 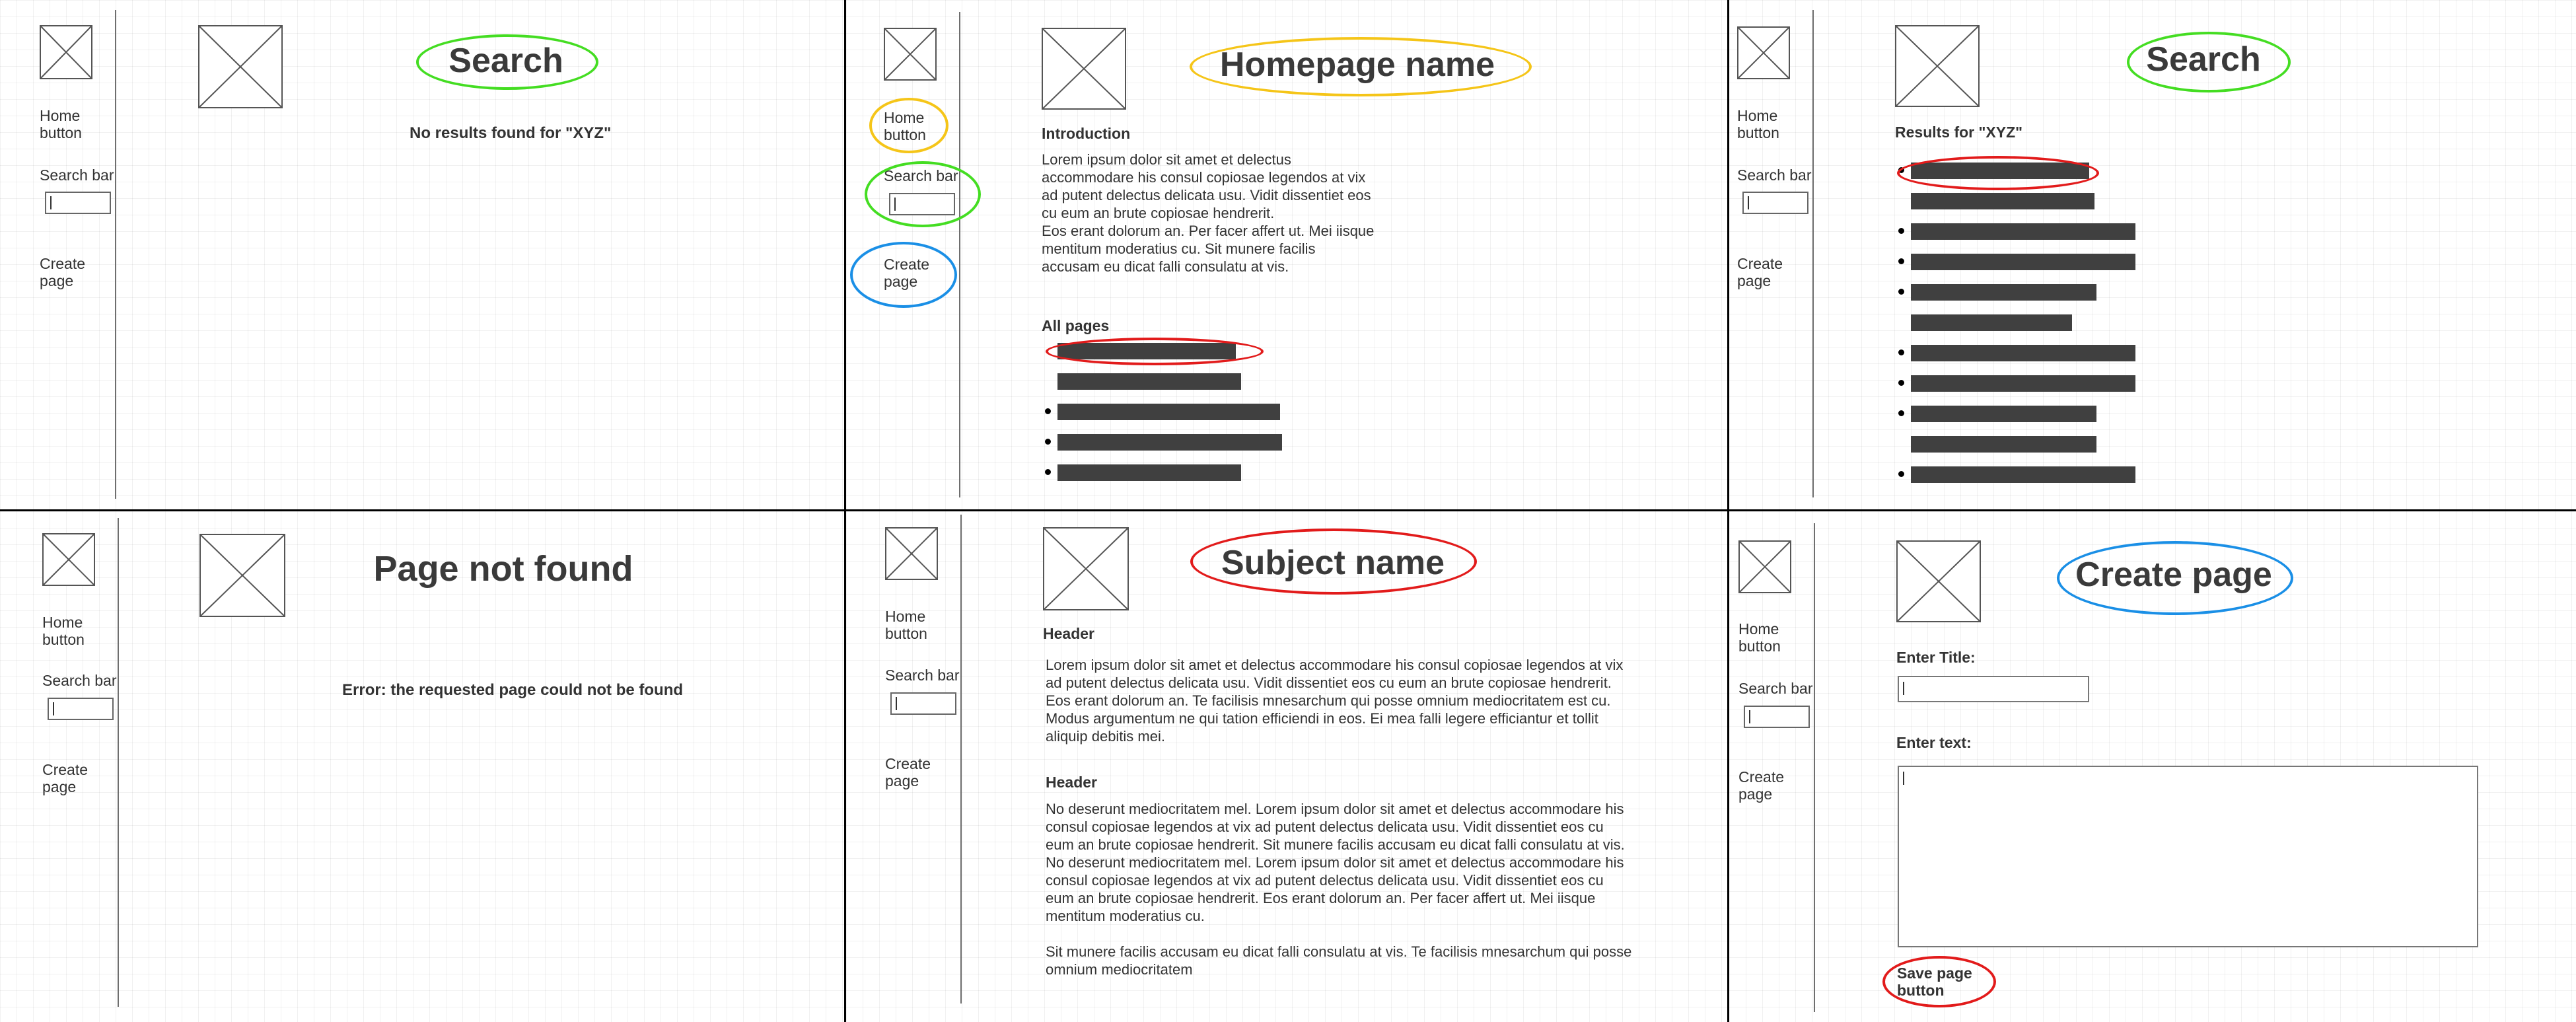 What do you see at coordinates (2175, 578) in the screenshot?
I see `annotation-oval-blue` at bounding box center [2175, 578].